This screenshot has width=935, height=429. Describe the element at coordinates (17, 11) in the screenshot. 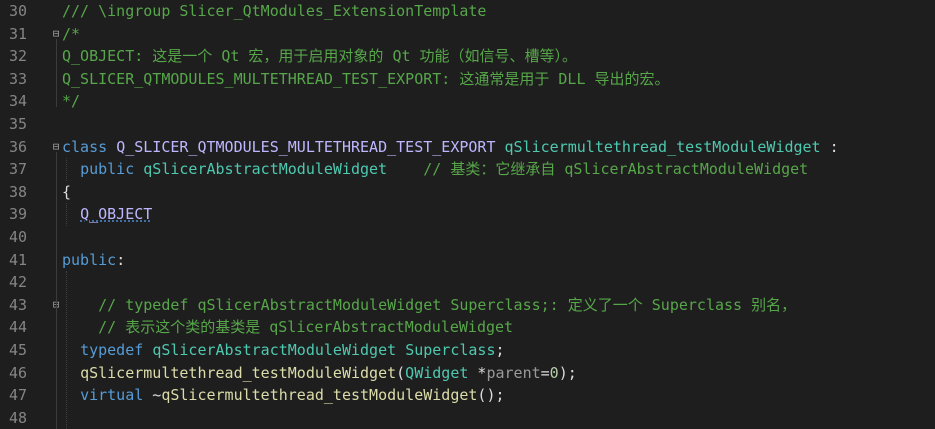

I see `line-number: 30` at that location.